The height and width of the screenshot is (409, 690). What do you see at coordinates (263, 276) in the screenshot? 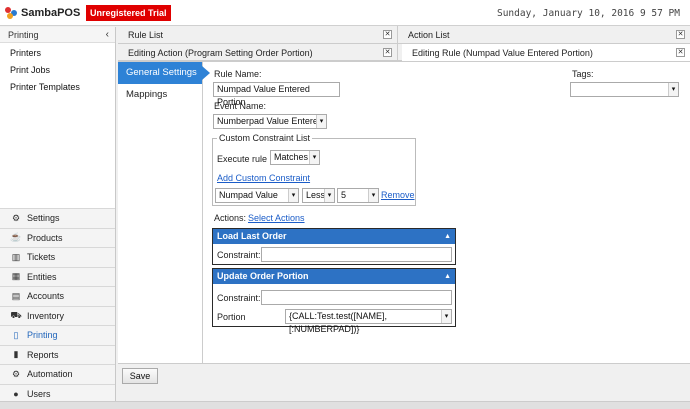
I see `action-title: Update Order Portion` at bounding box center [263, 276].